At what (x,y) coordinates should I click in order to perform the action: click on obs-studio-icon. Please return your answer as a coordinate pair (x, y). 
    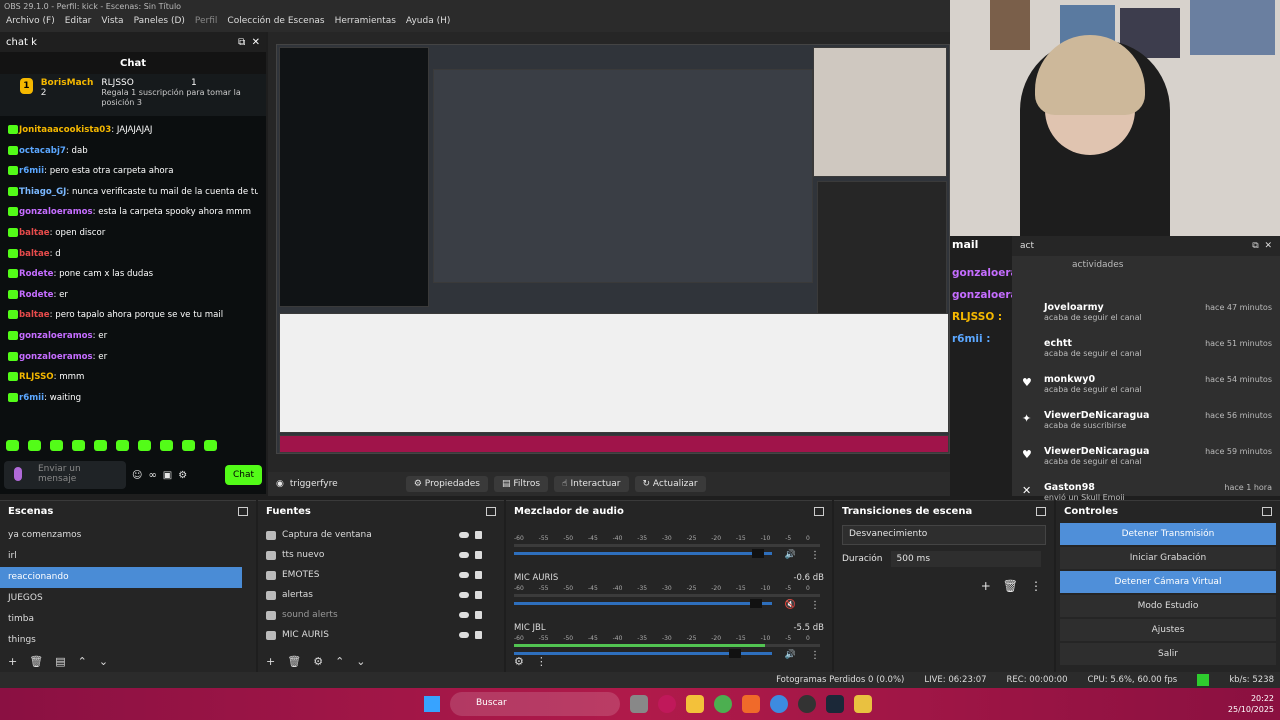
    Looking at the image, I should click on (807, 704).